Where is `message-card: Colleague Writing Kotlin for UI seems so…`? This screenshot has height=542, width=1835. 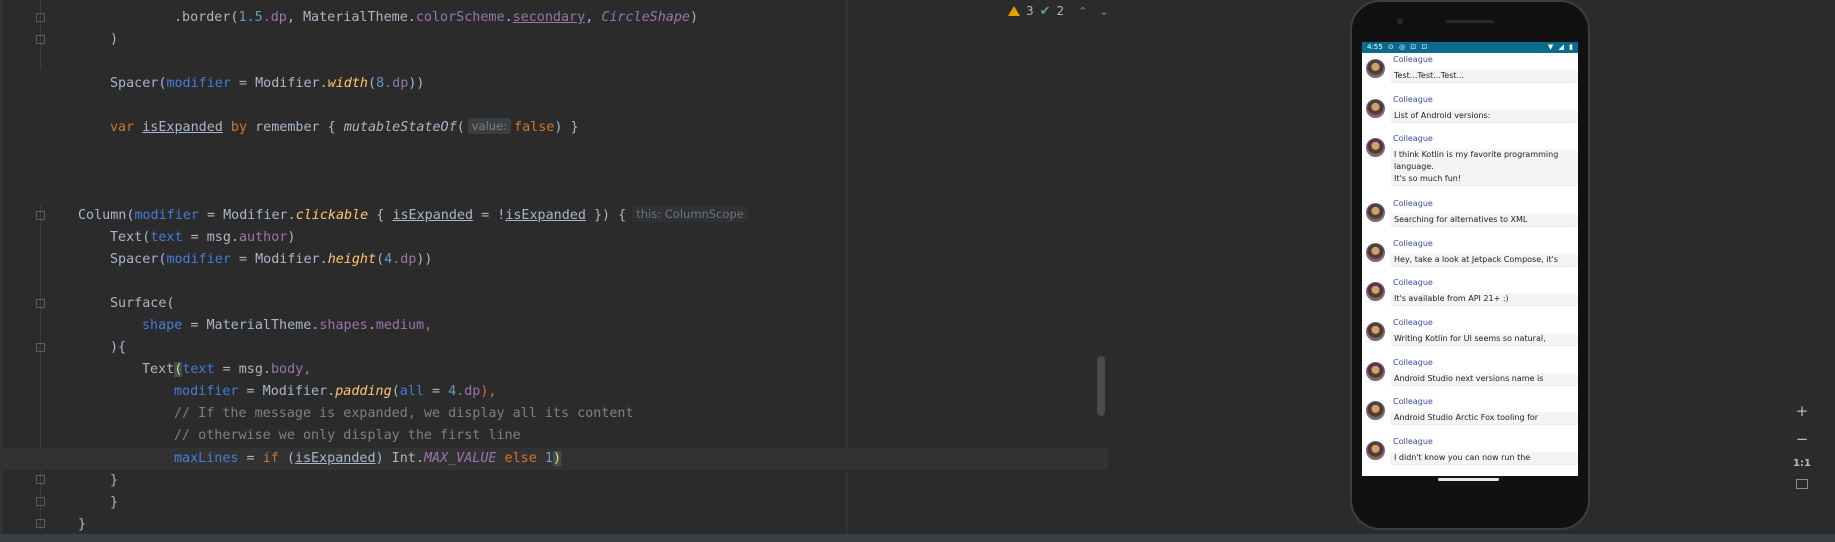 message-card: Colleague Writing Kotlin for UI seems so… is located at coordinates (1470, 336).